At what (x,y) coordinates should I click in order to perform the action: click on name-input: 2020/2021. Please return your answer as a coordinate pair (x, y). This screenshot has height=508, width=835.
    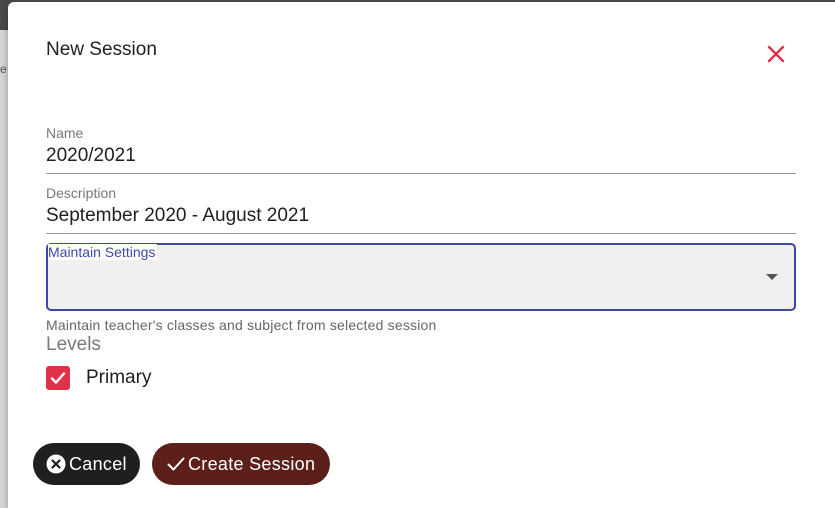
    Looking at the image, I should click on (421, 157).